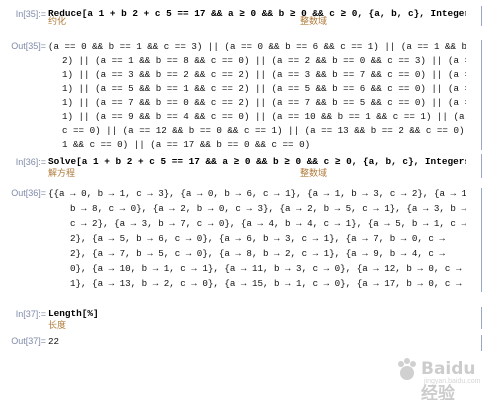  Describe the element at coordinates (483, 200) in the screenshot. I see `cell-bracket-rail` at that location.